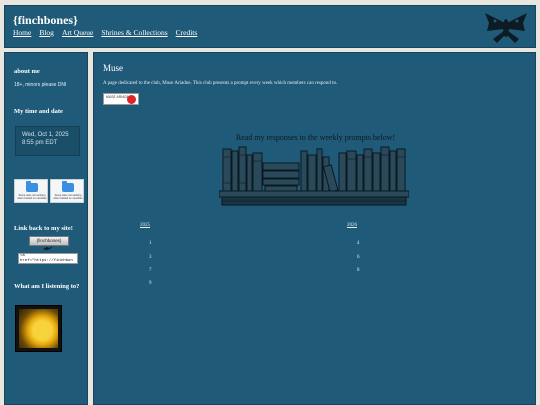  I want to click on year-link-2025: 2025, so click(145, 225).